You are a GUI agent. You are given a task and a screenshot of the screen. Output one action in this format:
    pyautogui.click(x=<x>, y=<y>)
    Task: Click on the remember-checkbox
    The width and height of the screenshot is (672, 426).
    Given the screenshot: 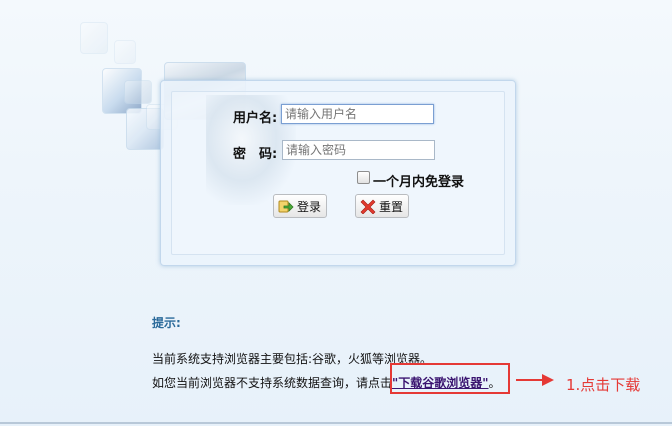 What is the action you would take?
    pyautogui.click(x=363, y=177)
    